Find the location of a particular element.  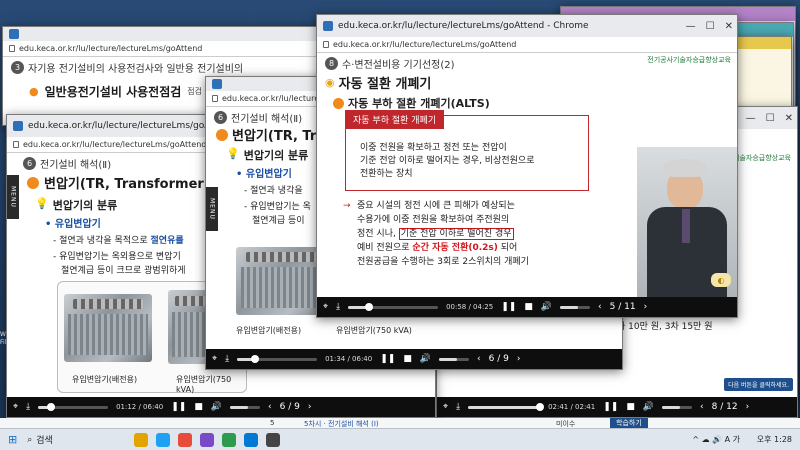

next-hint-button: 다음 버튼을 클릭하세요. is located at coordinates (758, 384).